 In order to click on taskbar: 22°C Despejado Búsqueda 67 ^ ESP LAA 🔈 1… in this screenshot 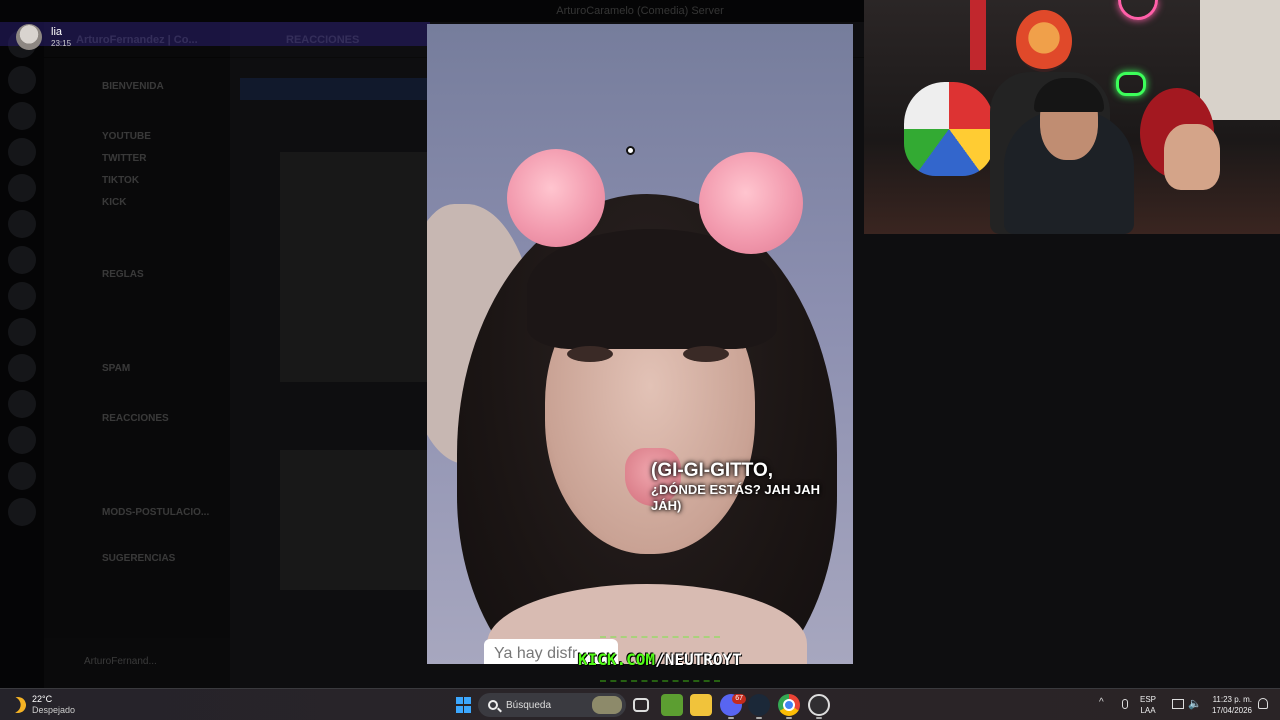, I will do `click(640, 704)`.